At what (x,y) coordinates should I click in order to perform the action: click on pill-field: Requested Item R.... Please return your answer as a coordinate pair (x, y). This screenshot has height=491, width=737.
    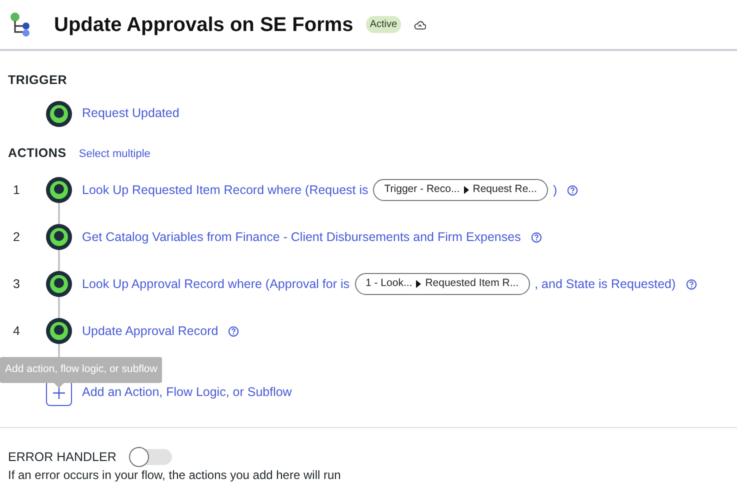
    Looking at the image, I should click on (472, 284).